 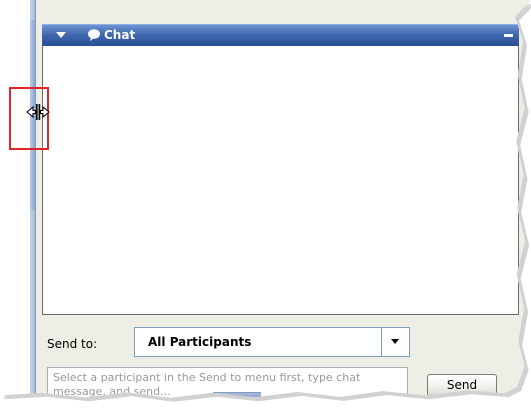 What do you see at coordinates (61, 35) in the screenshot?
I see `triangle-down-icon` at bounding box center [61, 35].